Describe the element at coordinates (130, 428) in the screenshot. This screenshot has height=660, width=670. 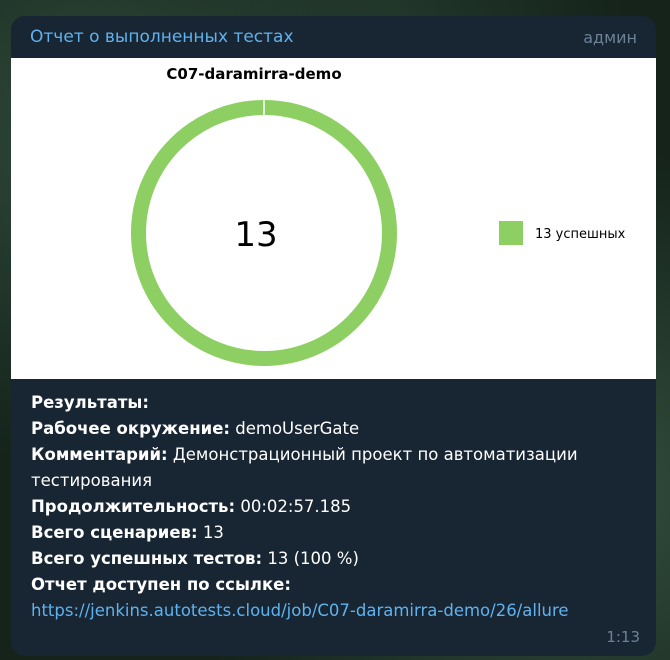
I see `environment-label: Рабочее окружение:` at that location.